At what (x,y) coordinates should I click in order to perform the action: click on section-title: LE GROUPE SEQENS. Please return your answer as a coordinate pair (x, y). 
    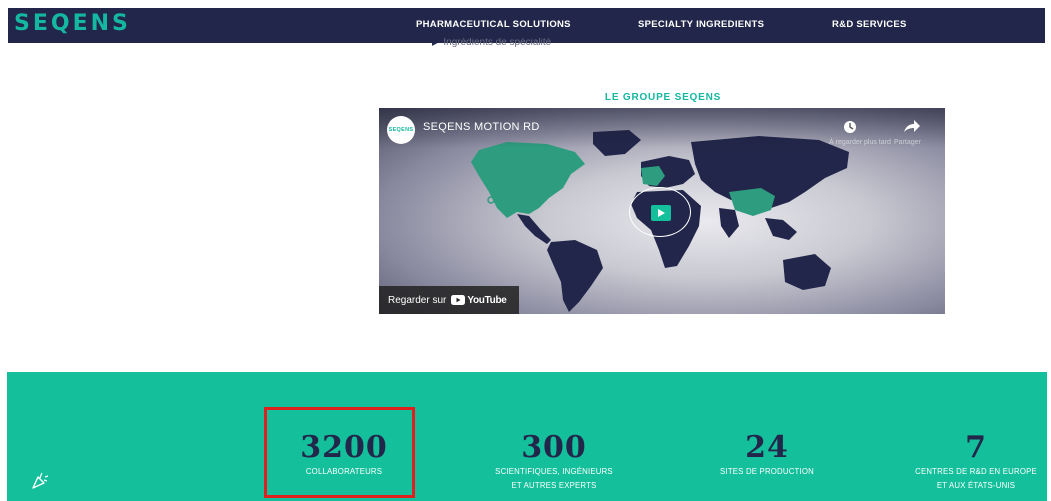
    Looking at the image, I should click on (663, 97).